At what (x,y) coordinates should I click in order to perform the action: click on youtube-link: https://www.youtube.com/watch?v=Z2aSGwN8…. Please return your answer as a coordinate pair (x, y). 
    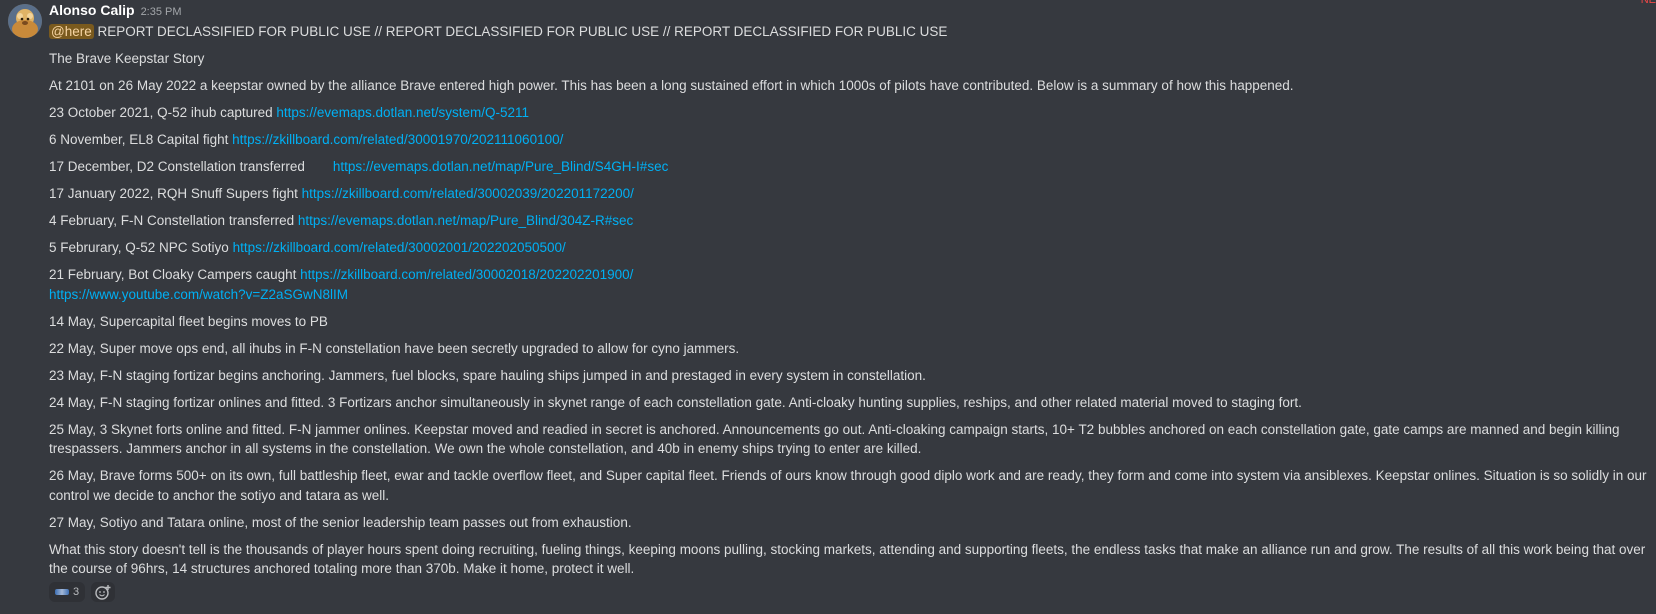
    Looking at the image, I should click on (198, 294).